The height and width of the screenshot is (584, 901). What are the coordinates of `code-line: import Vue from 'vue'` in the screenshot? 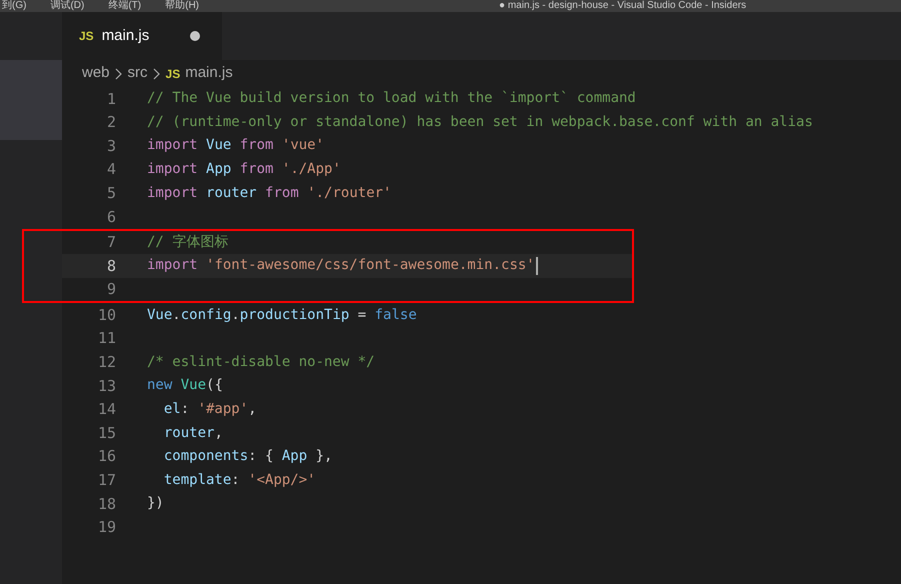 It's located at (235, 146).